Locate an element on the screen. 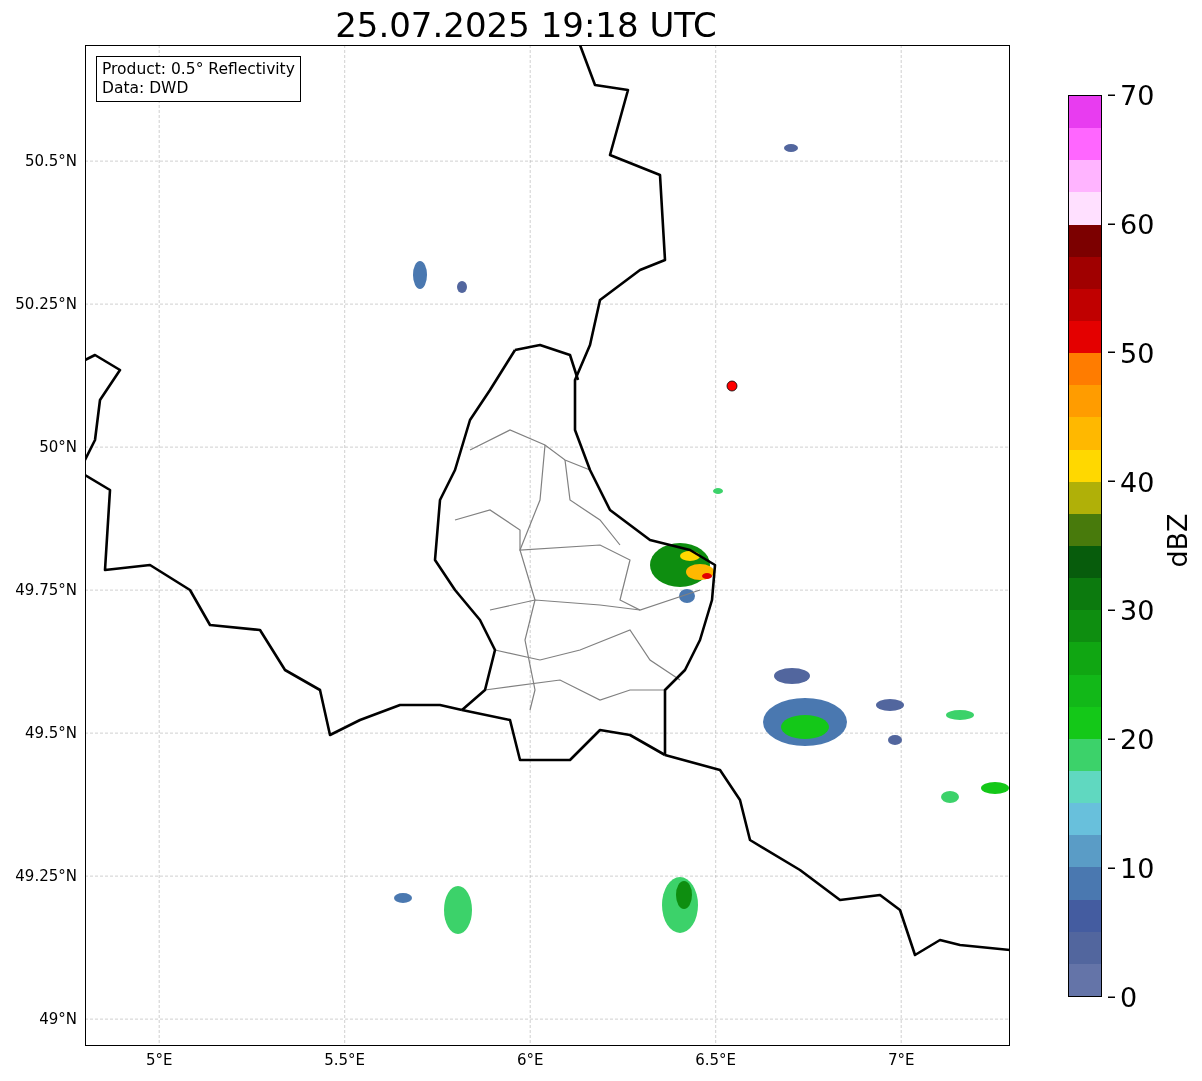  latitude-tick-label: 49.75°N is located at coordinates (46, 590).